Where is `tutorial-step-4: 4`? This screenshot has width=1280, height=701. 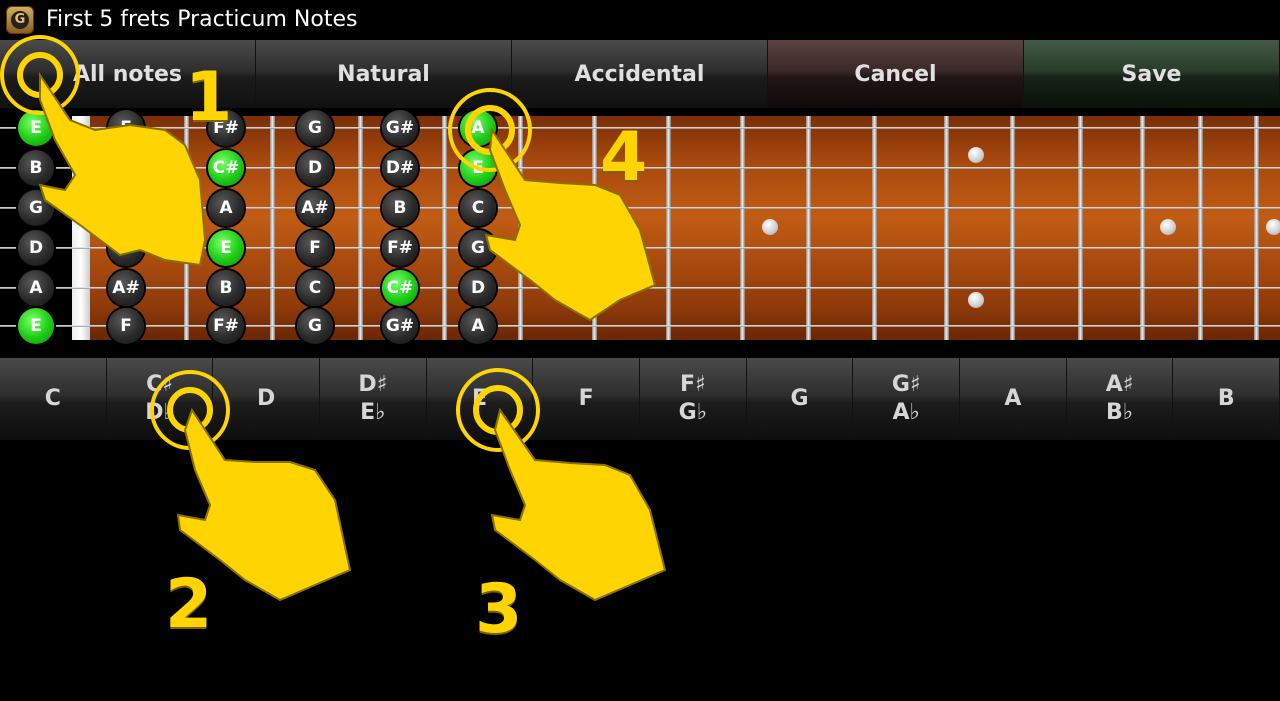
tutorial-step-4: 4 is located at coordinates (624, 157).